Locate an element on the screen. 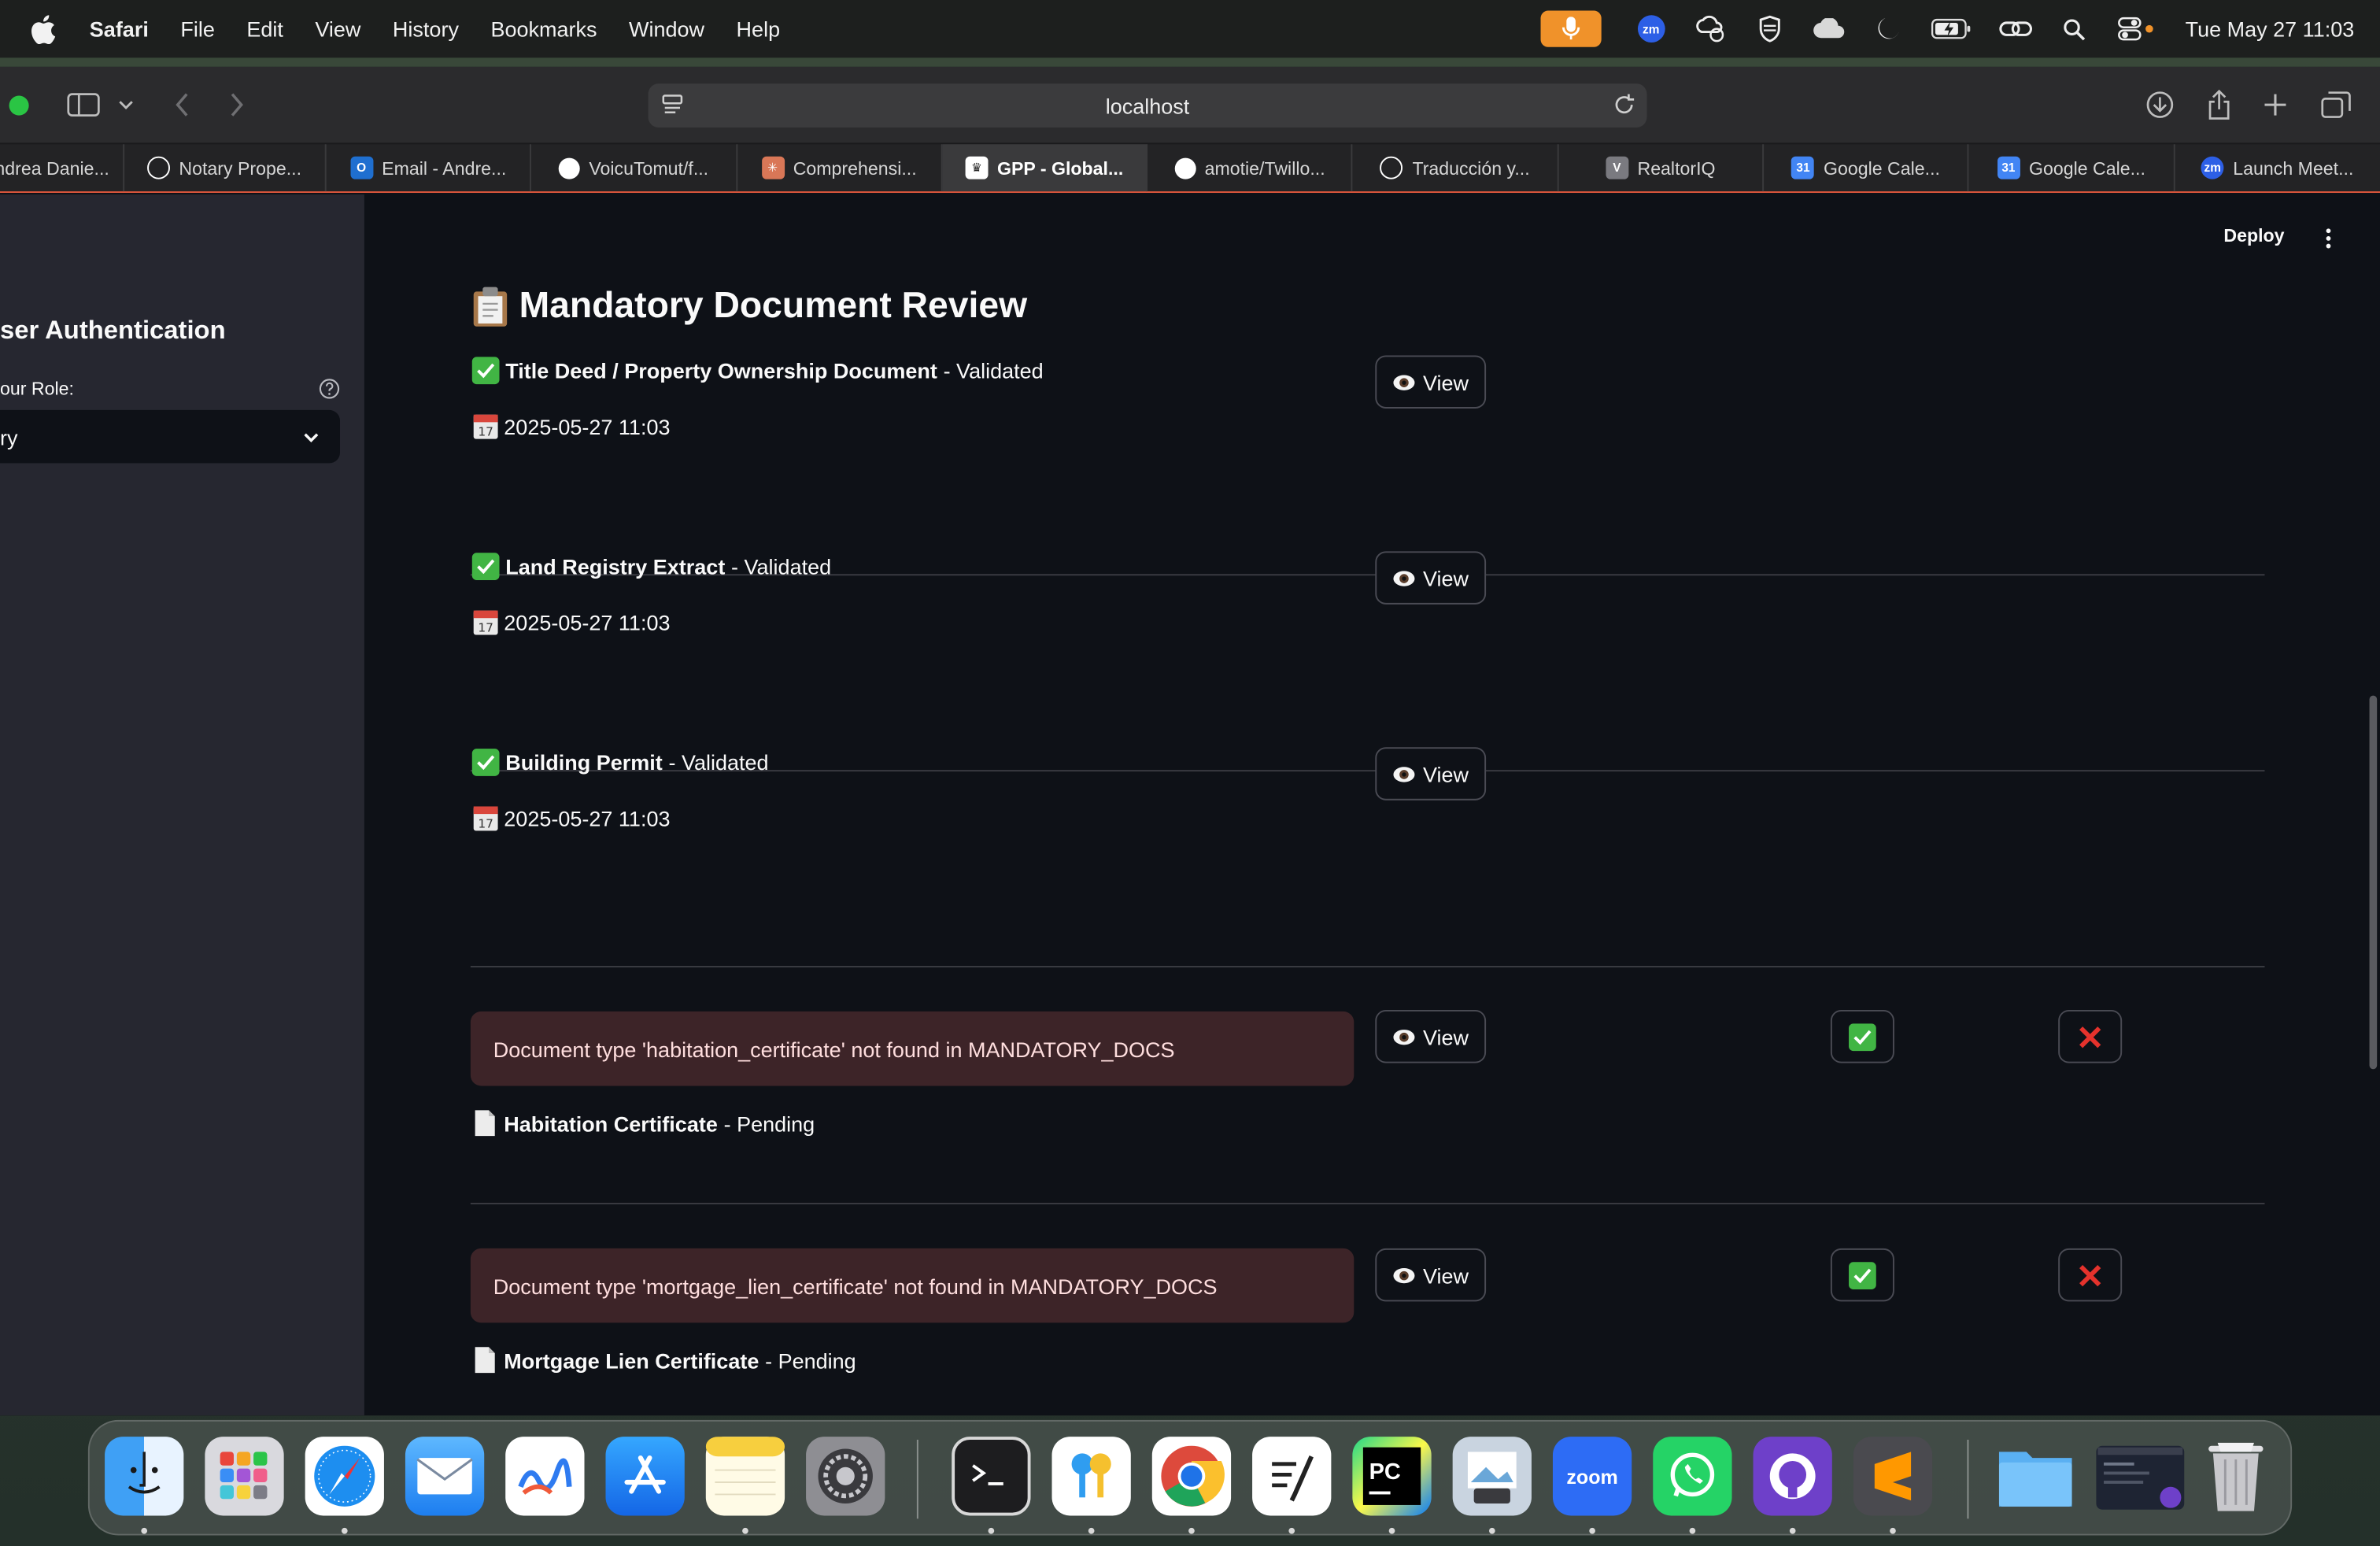  battery-icon is located at coordinates (1952, 28).